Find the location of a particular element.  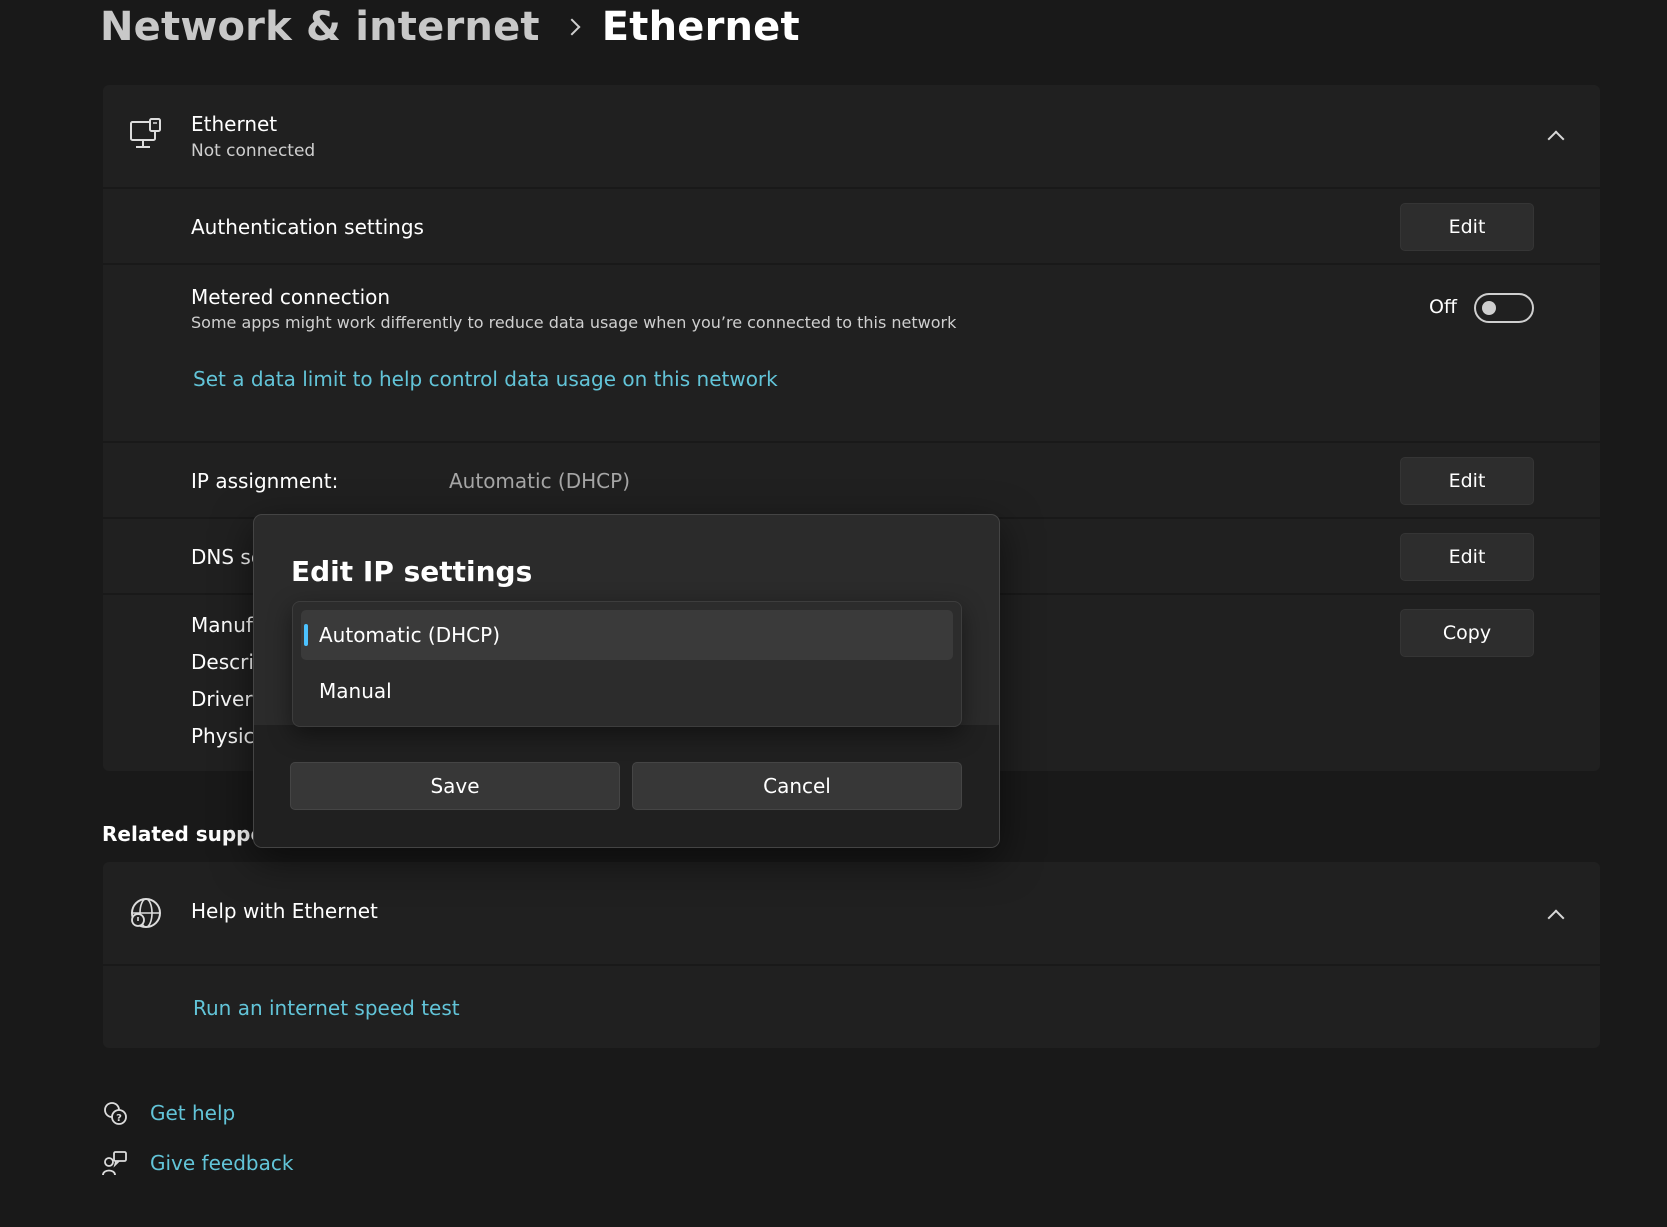

option-manual: Manual is located at coordinates (627, 691).